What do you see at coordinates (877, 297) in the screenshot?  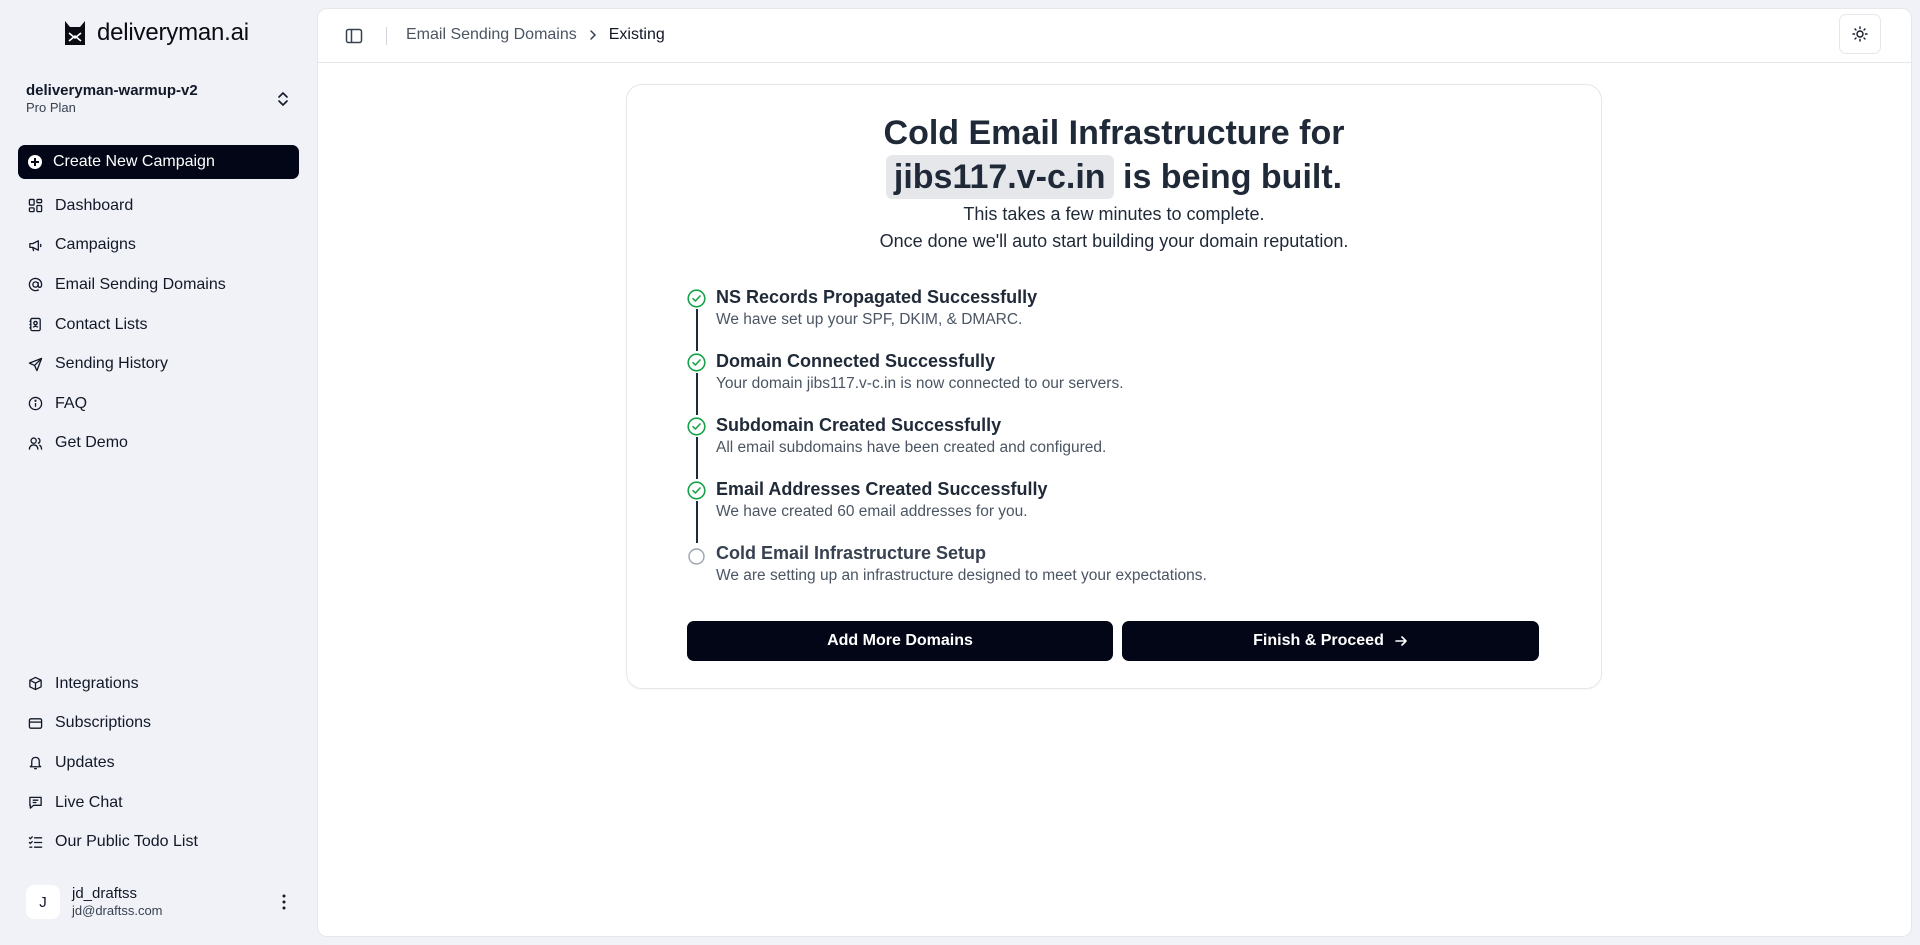 I see `step-title: NS Records Propagated Successfully` at bounding box center [877, 297].